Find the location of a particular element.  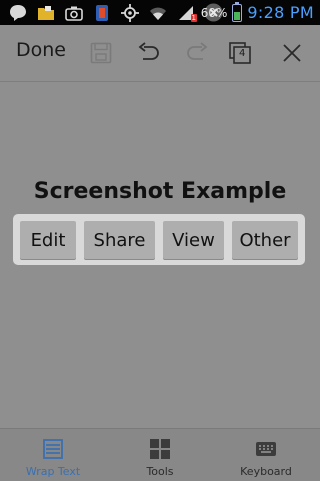

button-group: Edit Share View Other is located at coordinates (159, 239).